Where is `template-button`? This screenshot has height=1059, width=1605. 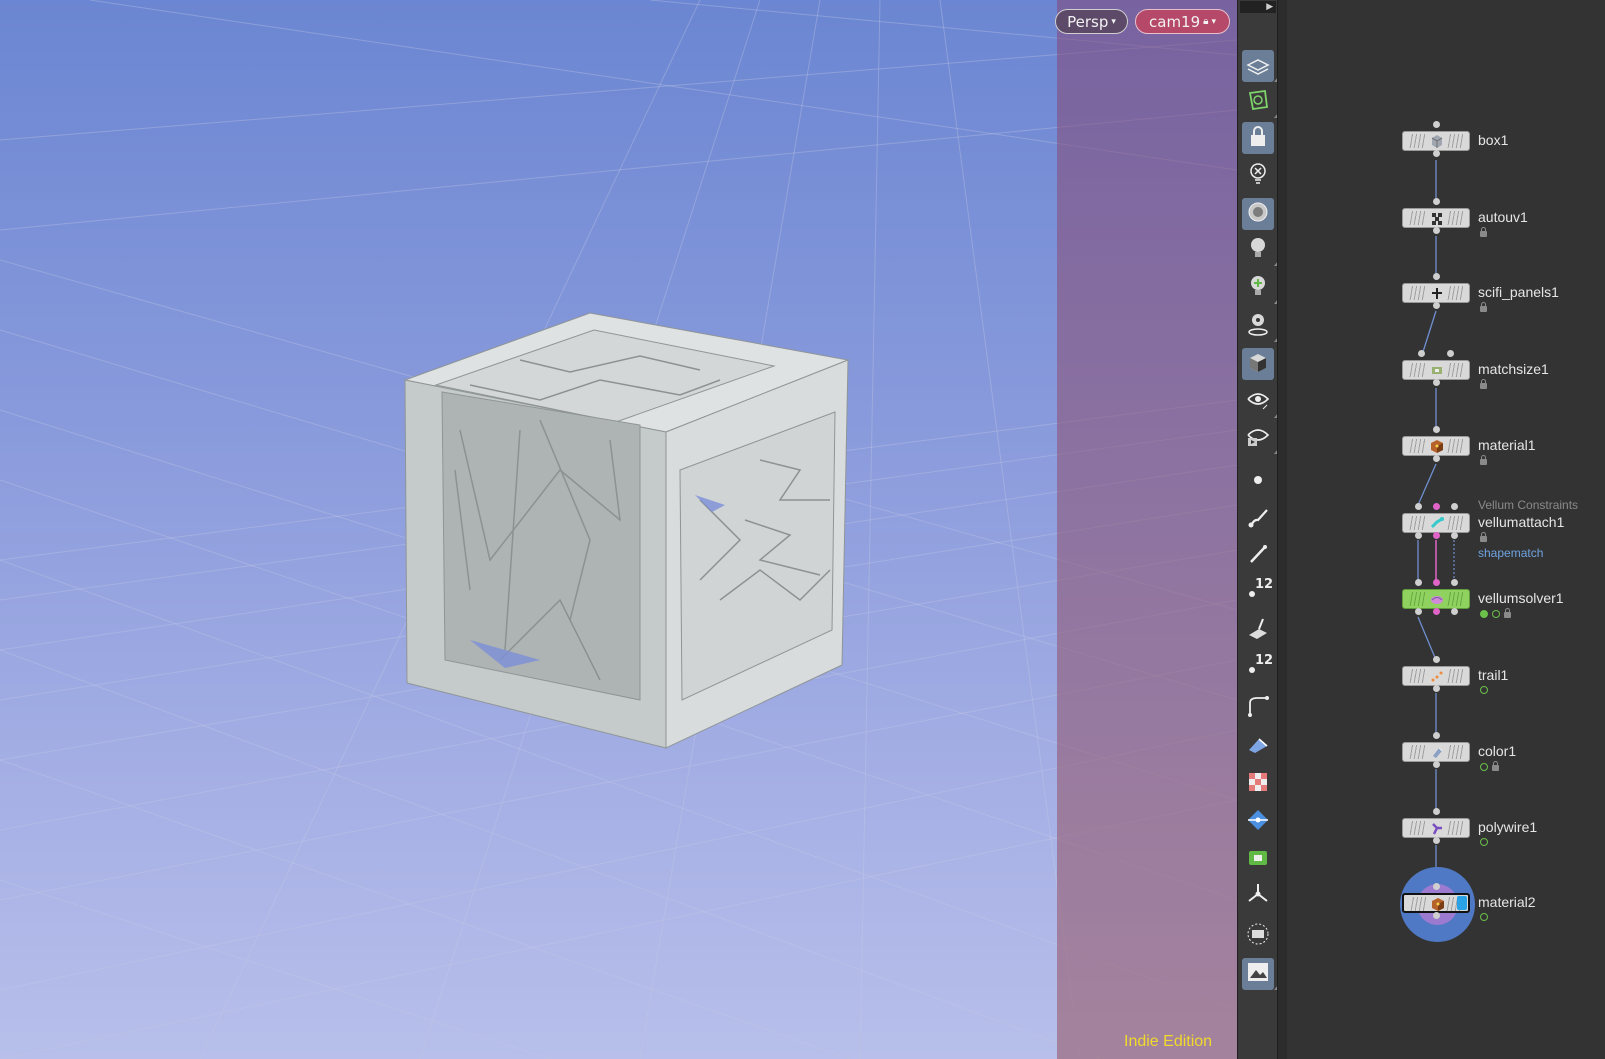 template-button is located at coordinates (1258, 860).